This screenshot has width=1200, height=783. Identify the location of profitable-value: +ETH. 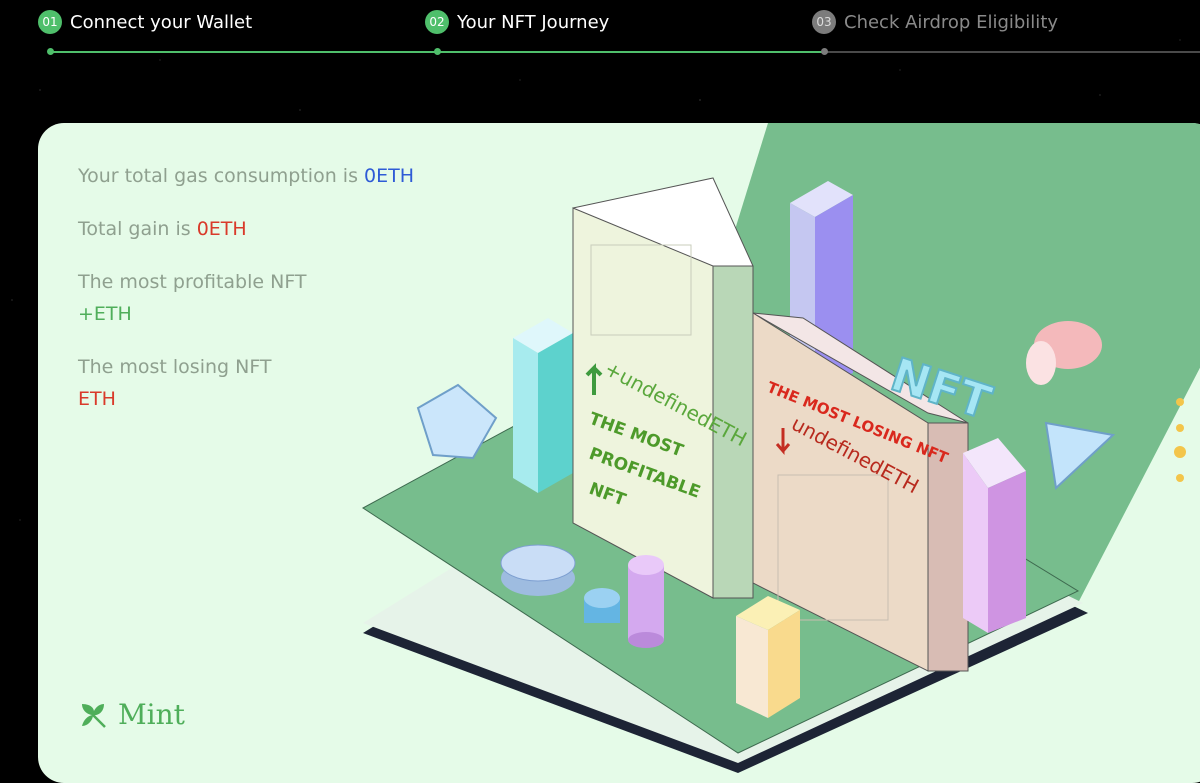
(105, 314).